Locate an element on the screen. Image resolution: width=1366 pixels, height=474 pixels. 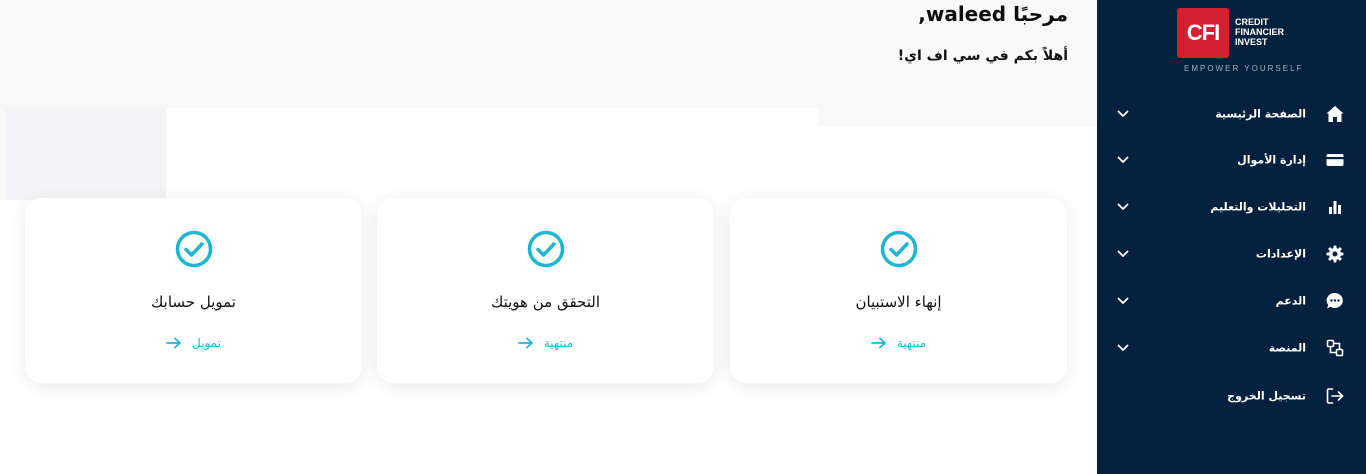
platform-icon is located at coordinates (1335, 348).